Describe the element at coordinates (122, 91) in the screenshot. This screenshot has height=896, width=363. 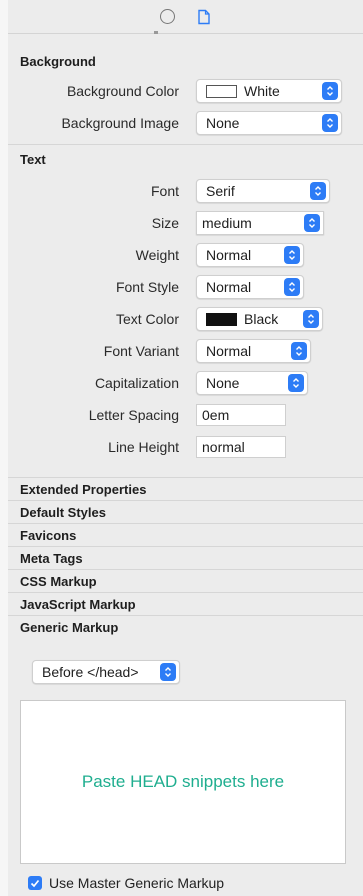
I see `background-color-label: Background Color` at that location.